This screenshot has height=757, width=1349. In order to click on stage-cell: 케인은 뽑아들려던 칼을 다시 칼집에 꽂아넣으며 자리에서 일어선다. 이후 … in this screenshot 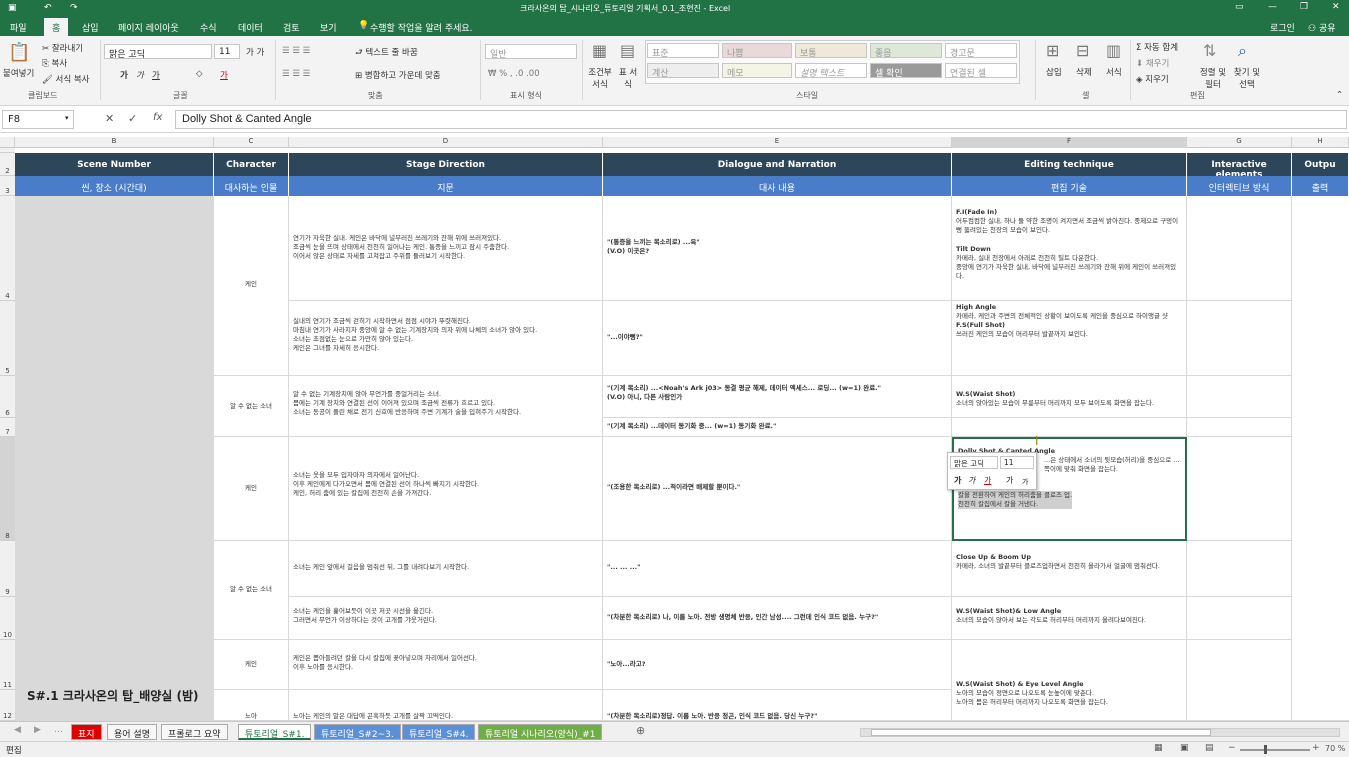, I will do `click(446, 665)`.